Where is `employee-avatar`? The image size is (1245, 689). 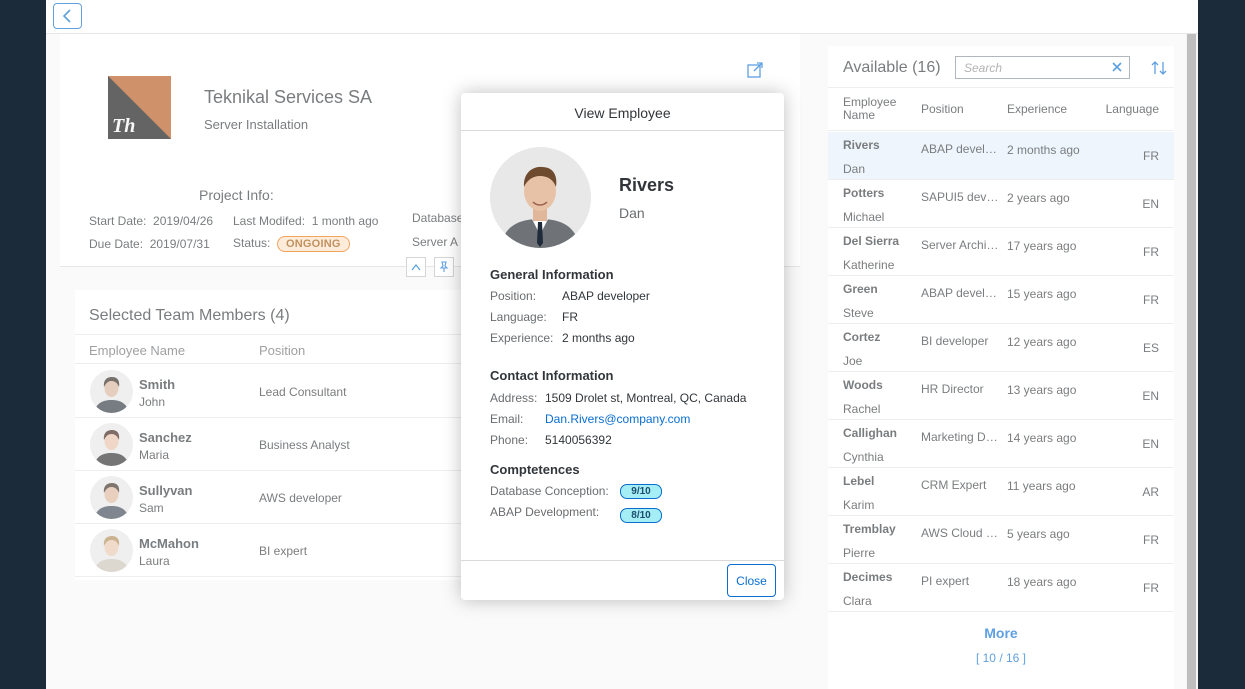 employee-avatar is located at coordinates (540, 197).